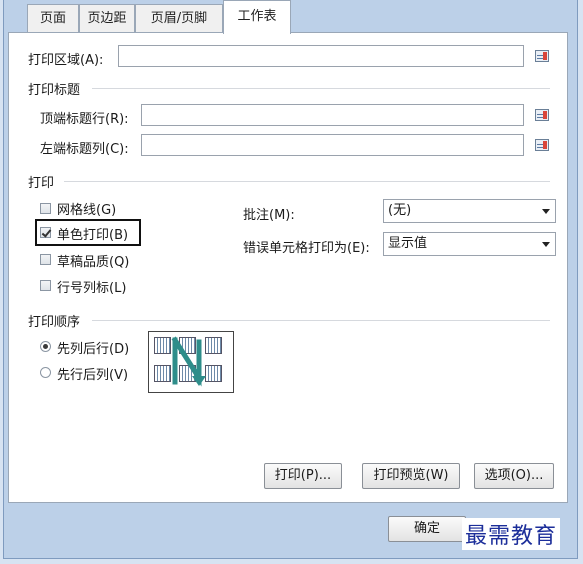 The height and width of the screenshot is (564, 583). I want to click on down-then-over-label: 先列后行(D), so click(93, 349).